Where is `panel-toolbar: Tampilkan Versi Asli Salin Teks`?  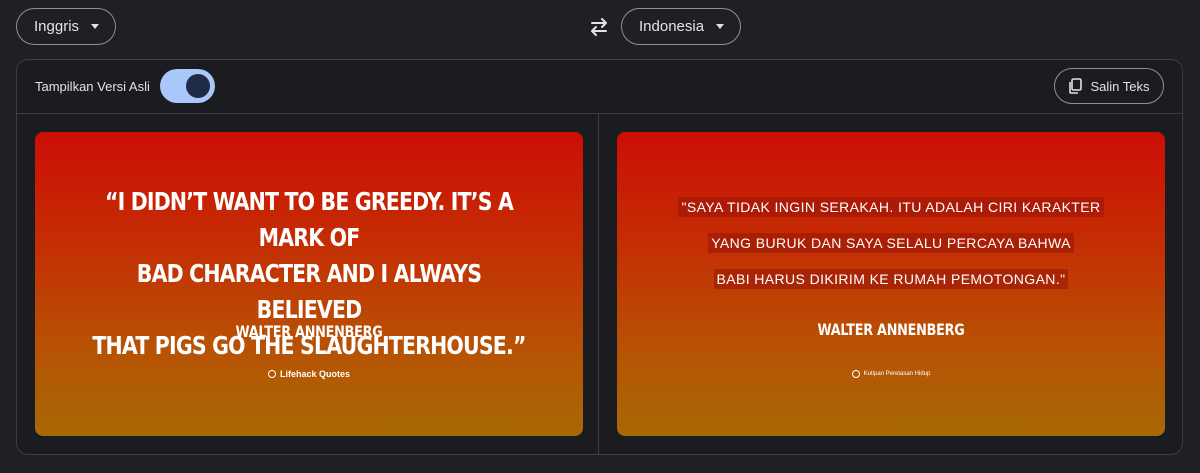
panel-toolbar: Tampilkan Versi Asli Salin Teks is located at coordinates (599, 87).